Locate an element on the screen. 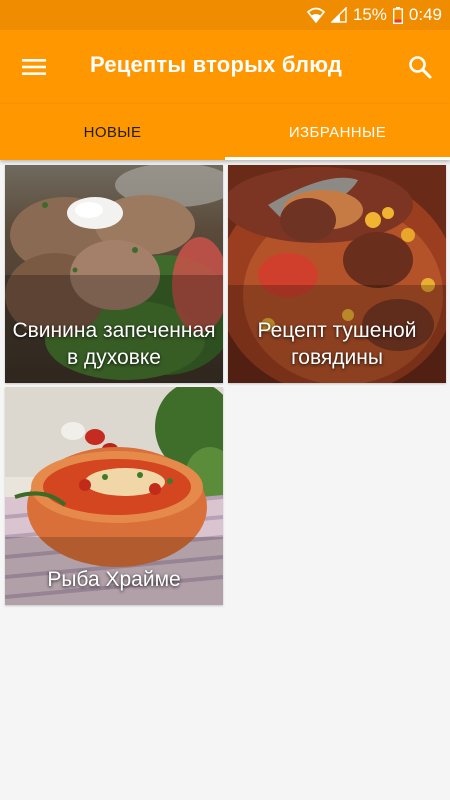 Image resolution: width=450 pixels, height=800 pixels. hamburger-menu-icon is located at coordinates (34, 67).